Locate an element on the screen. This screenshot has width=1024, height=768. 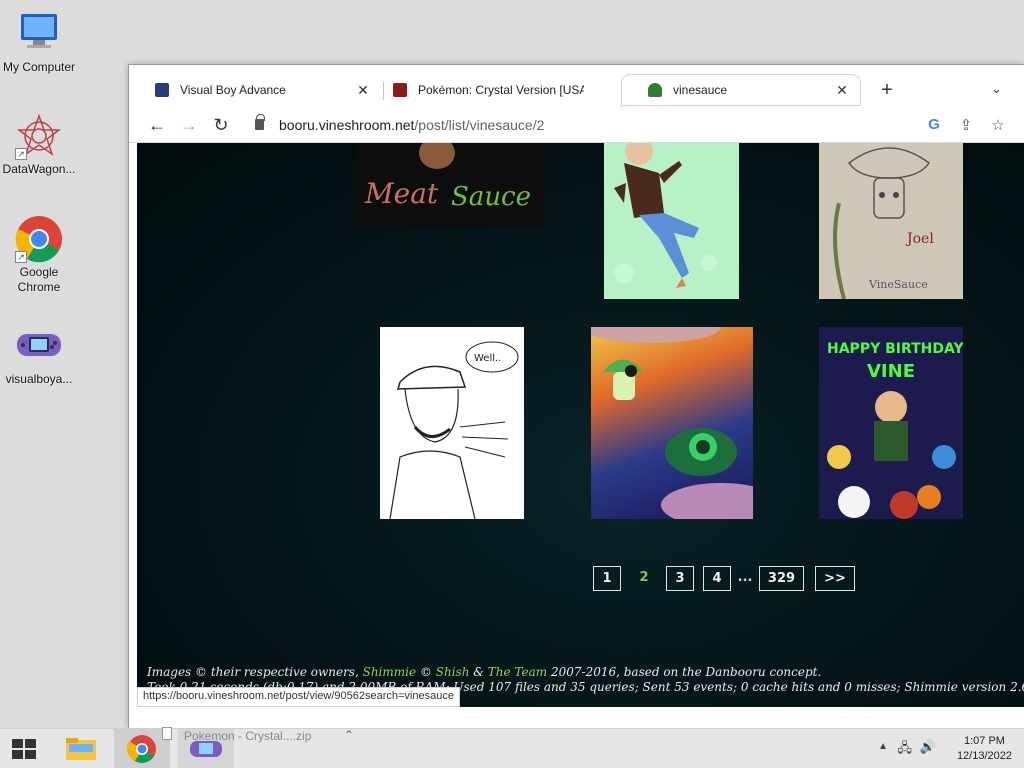
start-button is located at coordinates (24, 748).